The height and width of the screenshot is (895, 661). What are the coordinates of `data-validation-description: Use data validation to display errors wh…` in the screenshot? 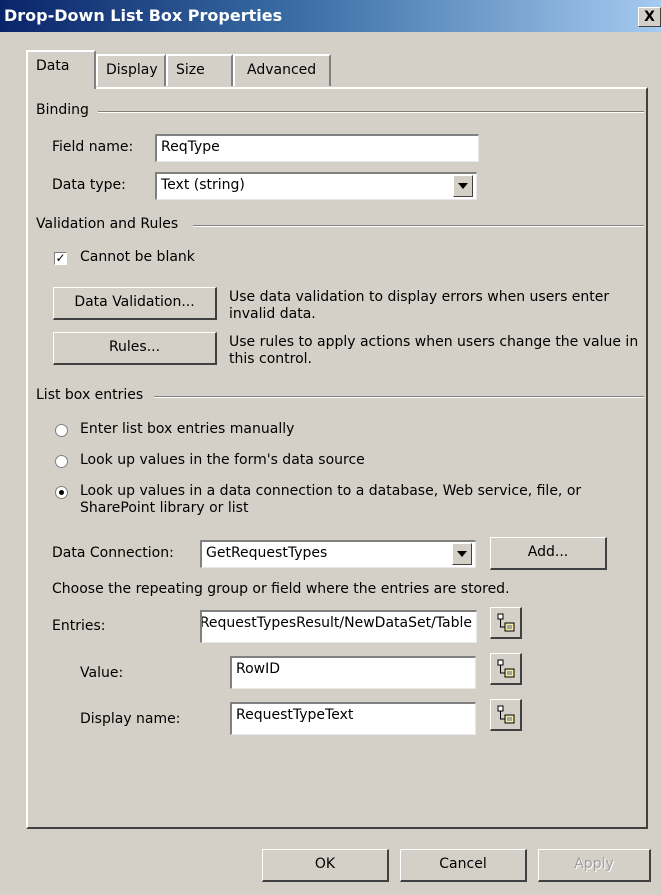 It's located at (419, 305).